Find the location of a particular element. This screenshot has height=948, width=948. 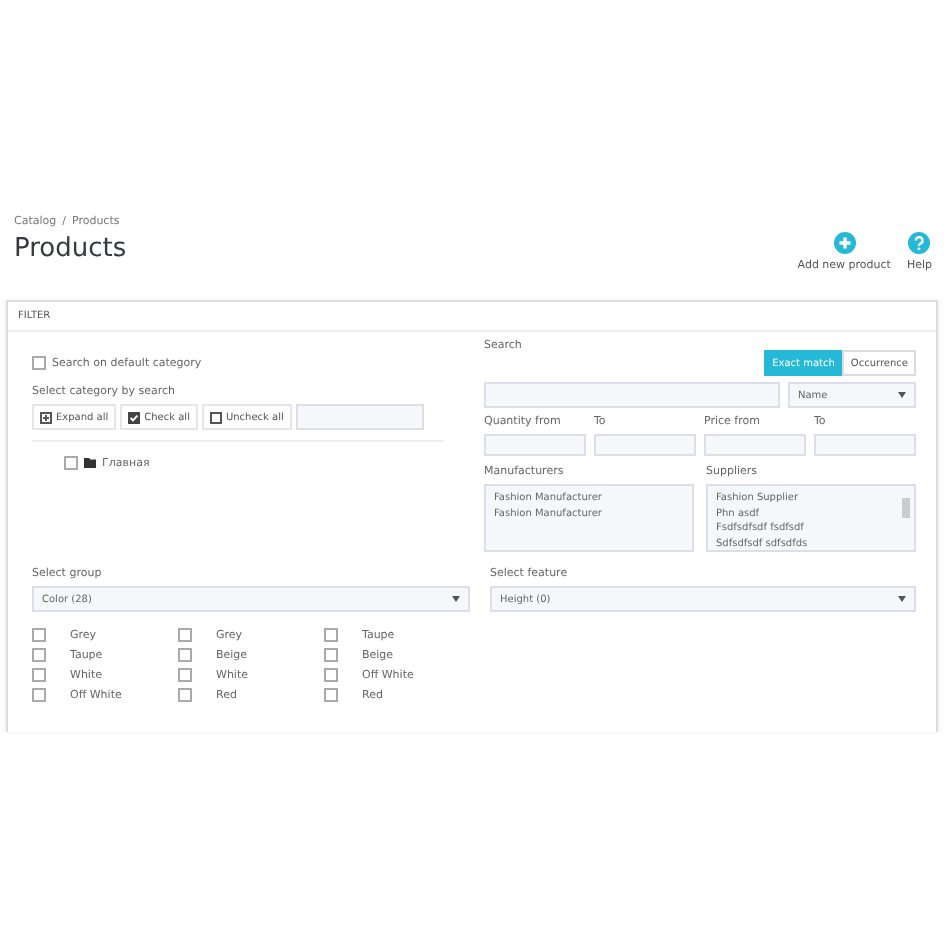

plus-square-icon is located at coordinates (46, 417).